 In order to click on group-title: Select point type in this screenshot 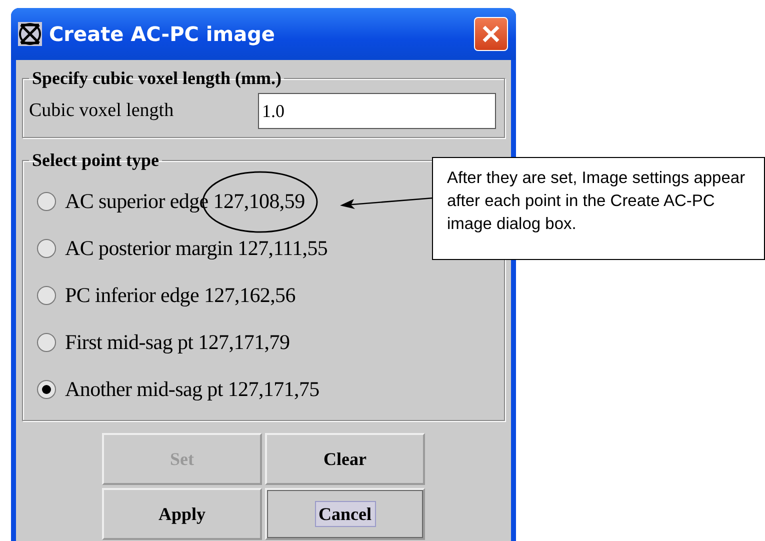, I will do `click(95, 160)`.